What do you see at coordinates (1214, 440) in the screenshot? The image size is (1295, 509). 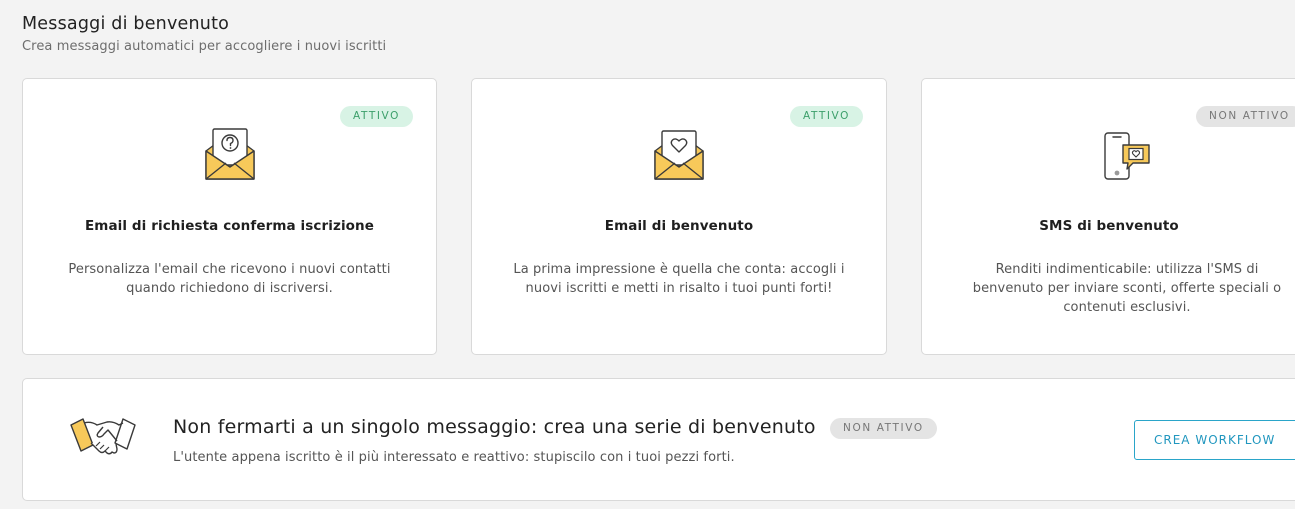 I see `create-workflow-button: CREA WORKFLOW` at bounding box center [1214, 440].